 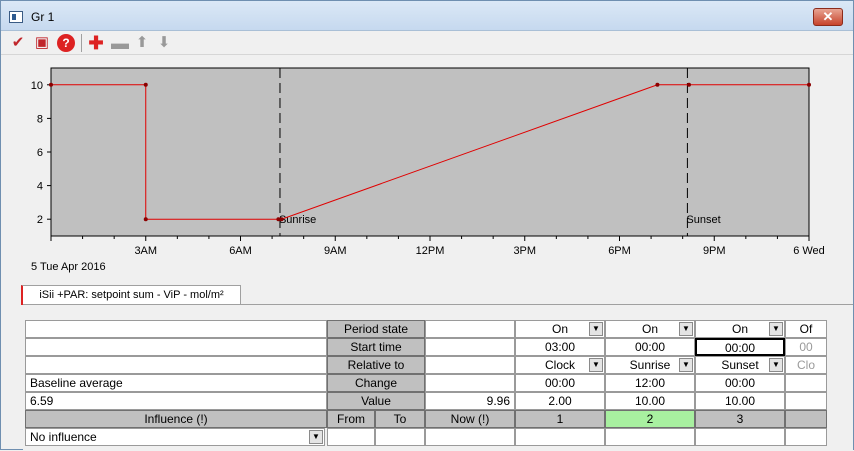 I want to click on app-icon, so click(x=16, y=17).